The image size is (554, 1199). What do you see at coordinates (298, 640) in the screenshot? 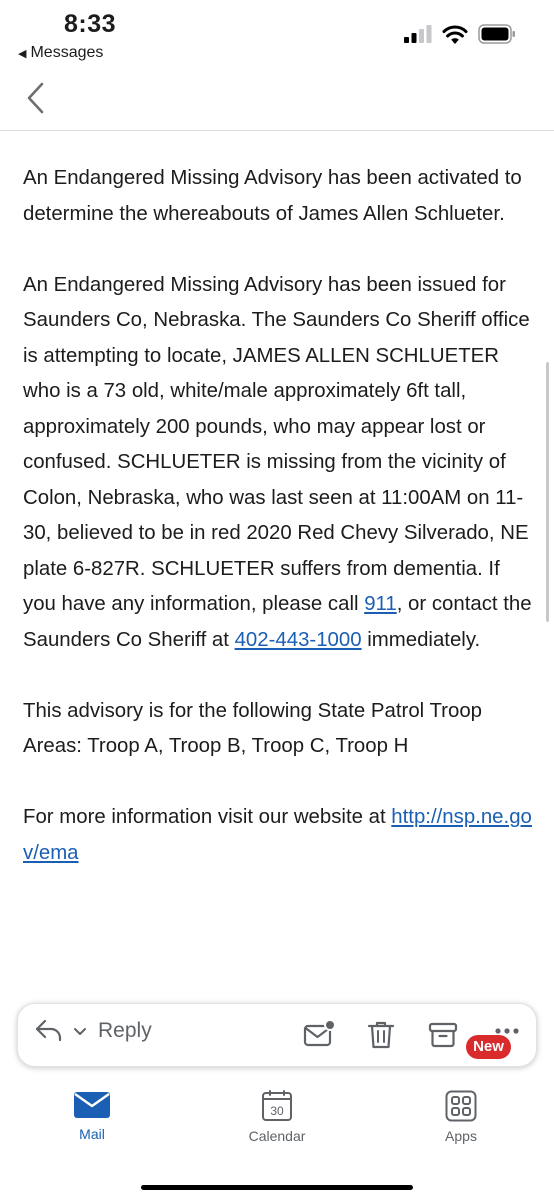
I see `phone-link-sheriff: 402-443-1000` at bounding box center [298, 640].